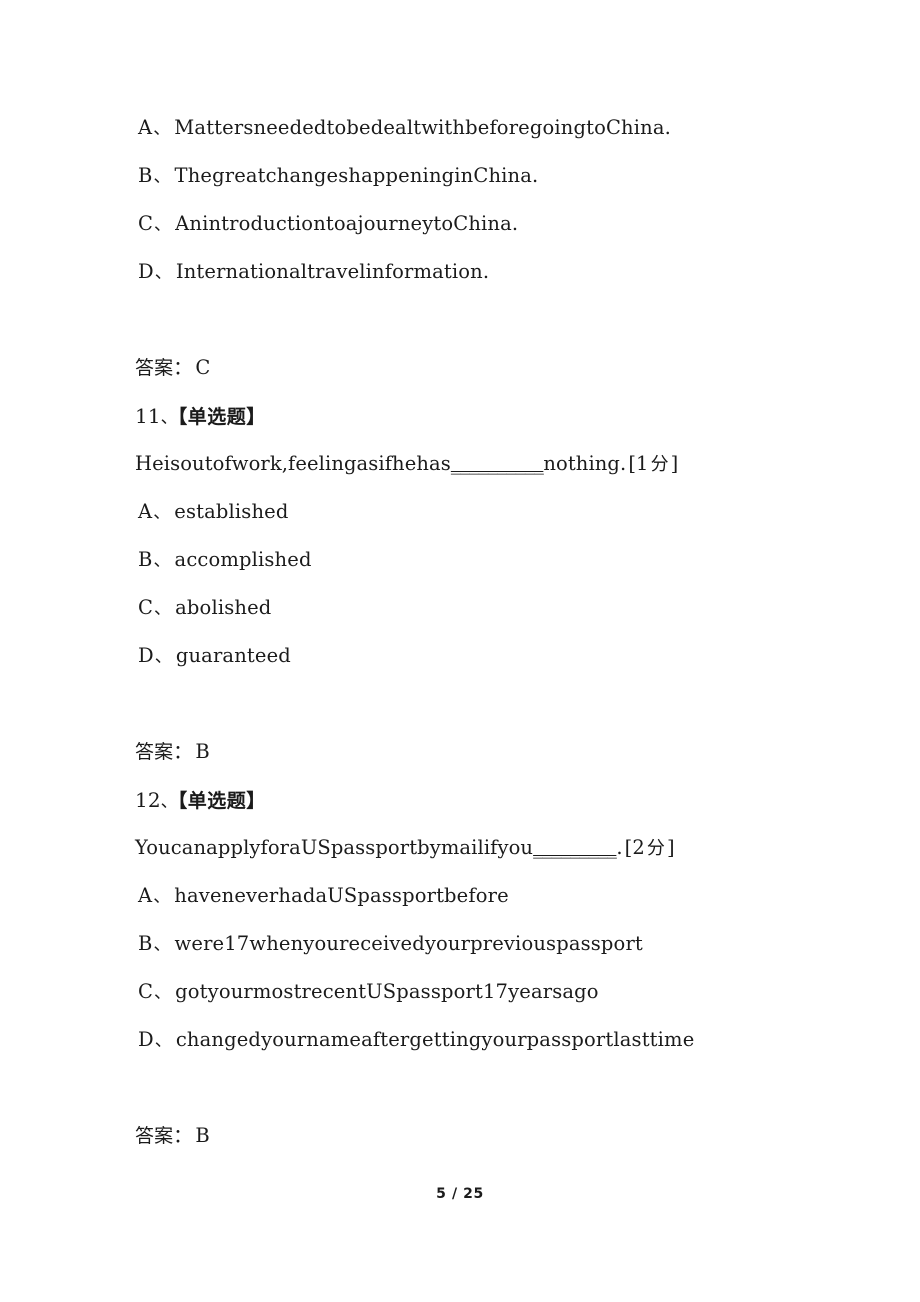 The width and height of the screenshot is (920, 1302). Describe the element at coordinates (642, 463) in the screenshot. I see `points-value: 1` at that location.